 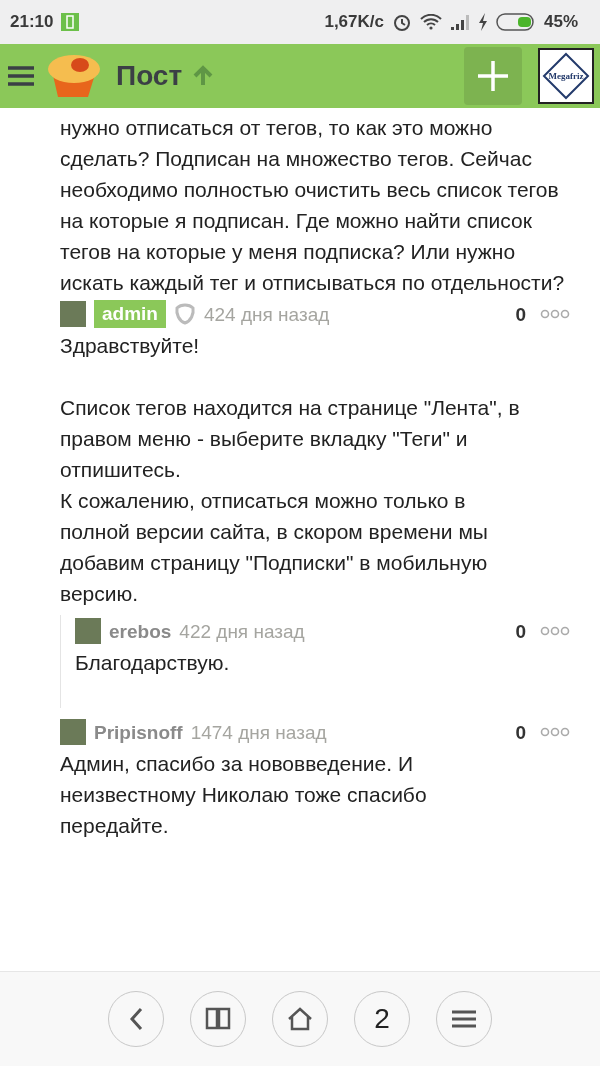 I want to click on arrow-up-icon, so click(x=203, y=76).